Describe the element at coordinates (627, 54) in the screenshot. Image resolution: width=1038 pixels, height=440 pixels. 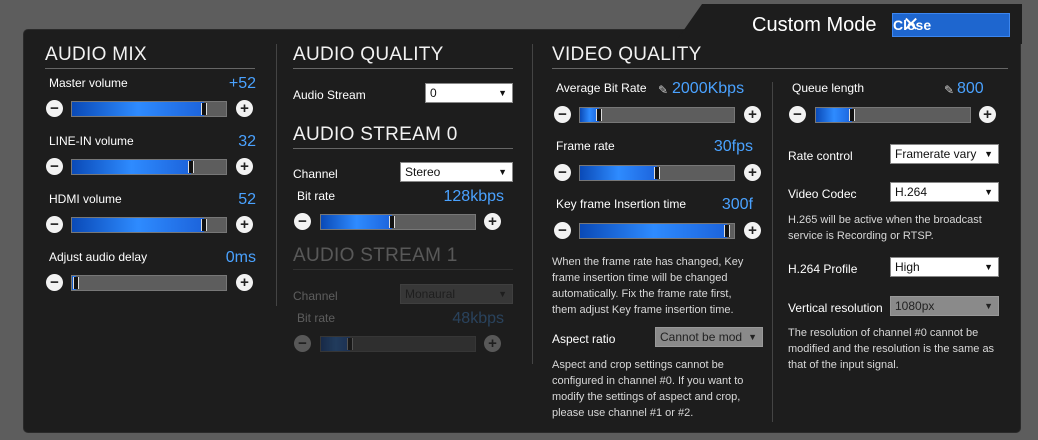
I see `video-quality-title: VIDEO QUALITY` at that location.